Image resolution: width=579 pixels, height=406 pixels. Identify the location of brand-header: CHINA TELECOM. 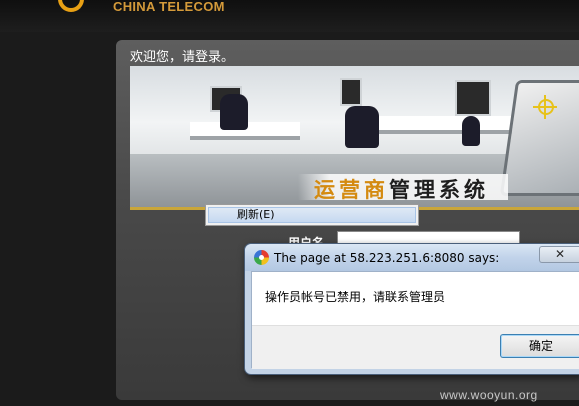
(289, 16).